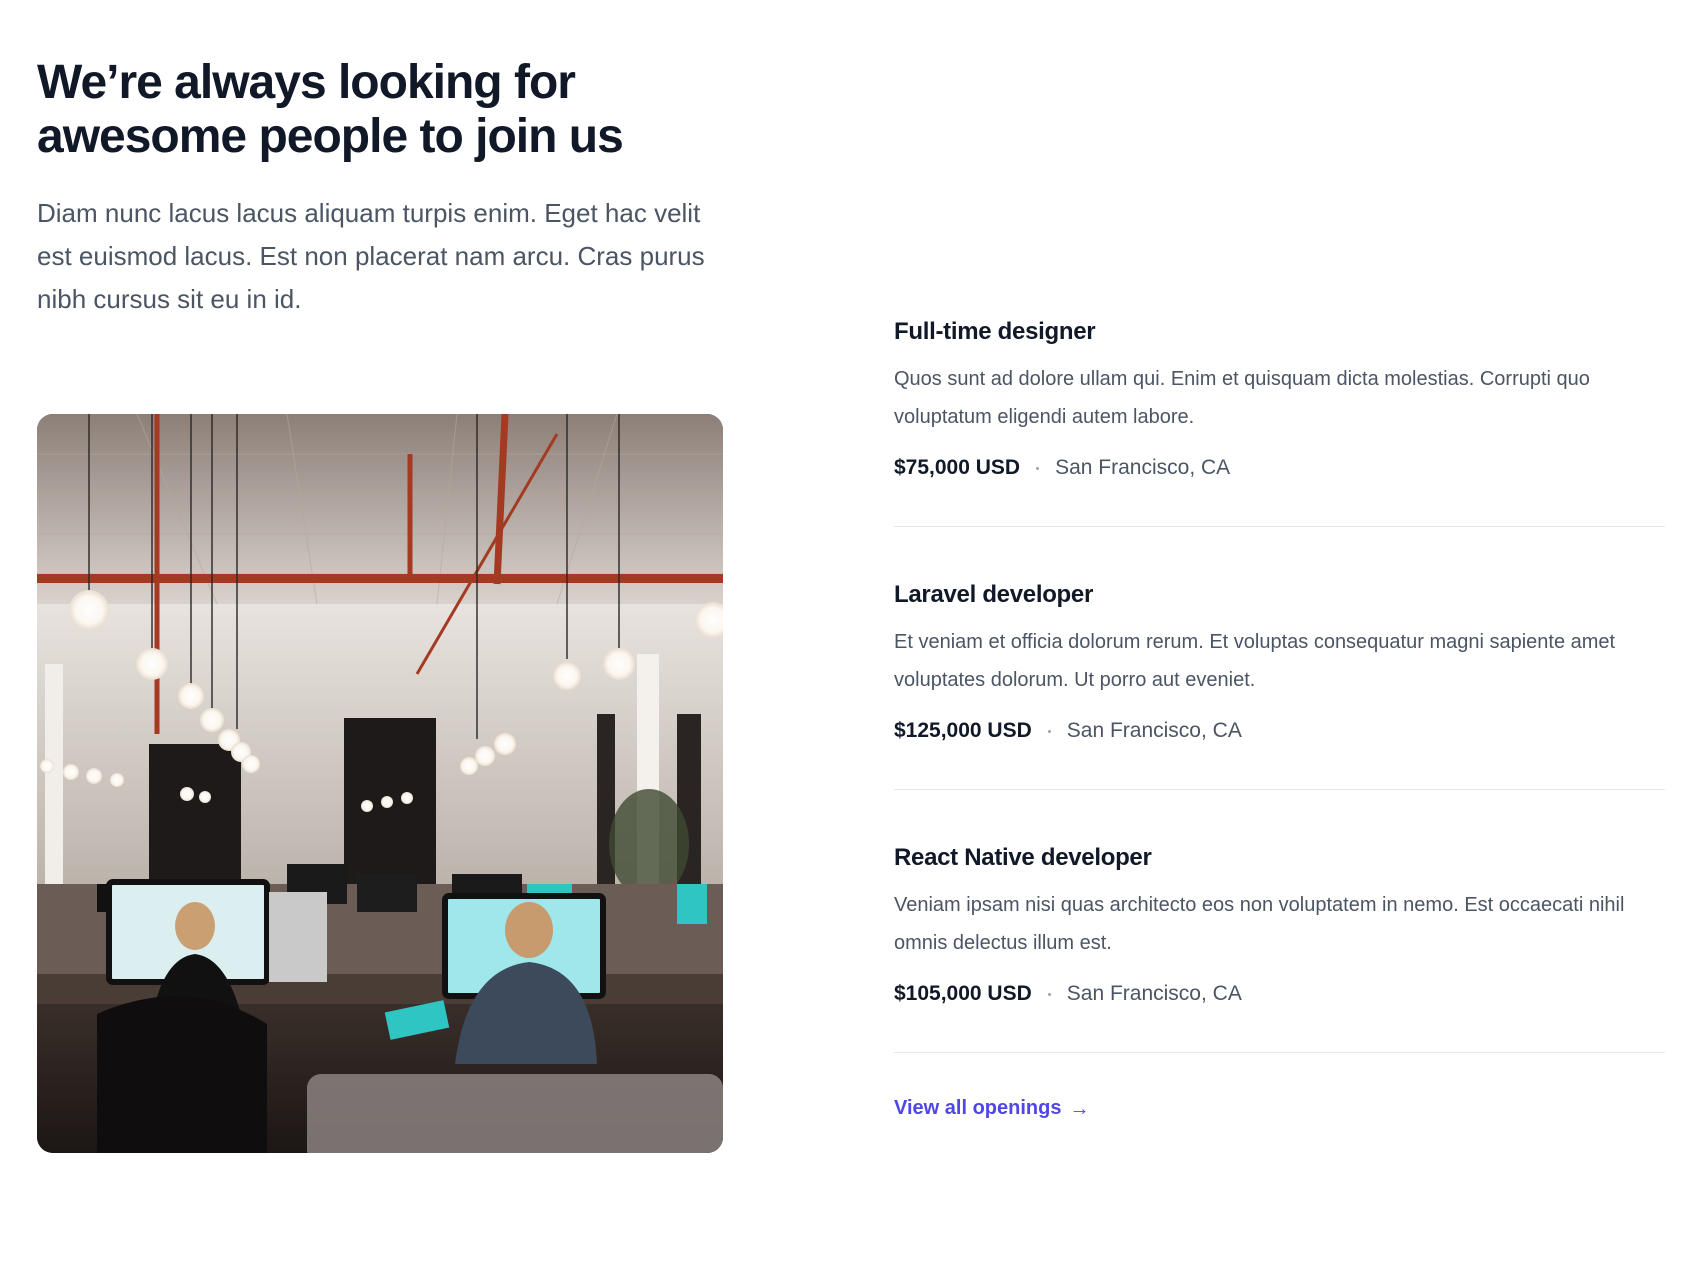  Describe the element at coordinates (957, 467) in the screenshot. I see `job-salary: $75,000 USD` at that location.